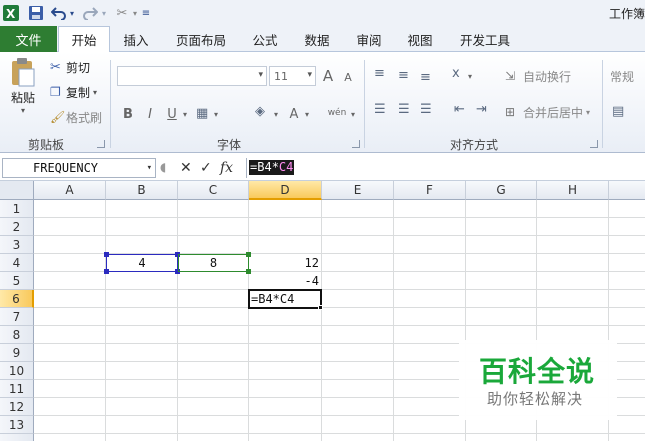 The width and height of the screenshot is (645, 441). What do you see at coordinates (459, 109) in the screenshot?
I see `decrease-indent-icon: ⇤` at bounding box center [459, 109].